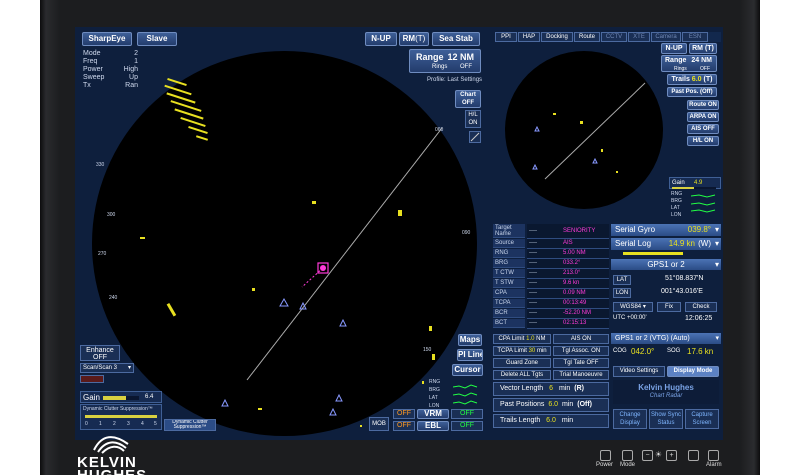 This screenshot has width=800, height=475. Describe the element at coordinates (674, 48) in the screenshot. I see `mini-n-up-button: N-UP` at that location.